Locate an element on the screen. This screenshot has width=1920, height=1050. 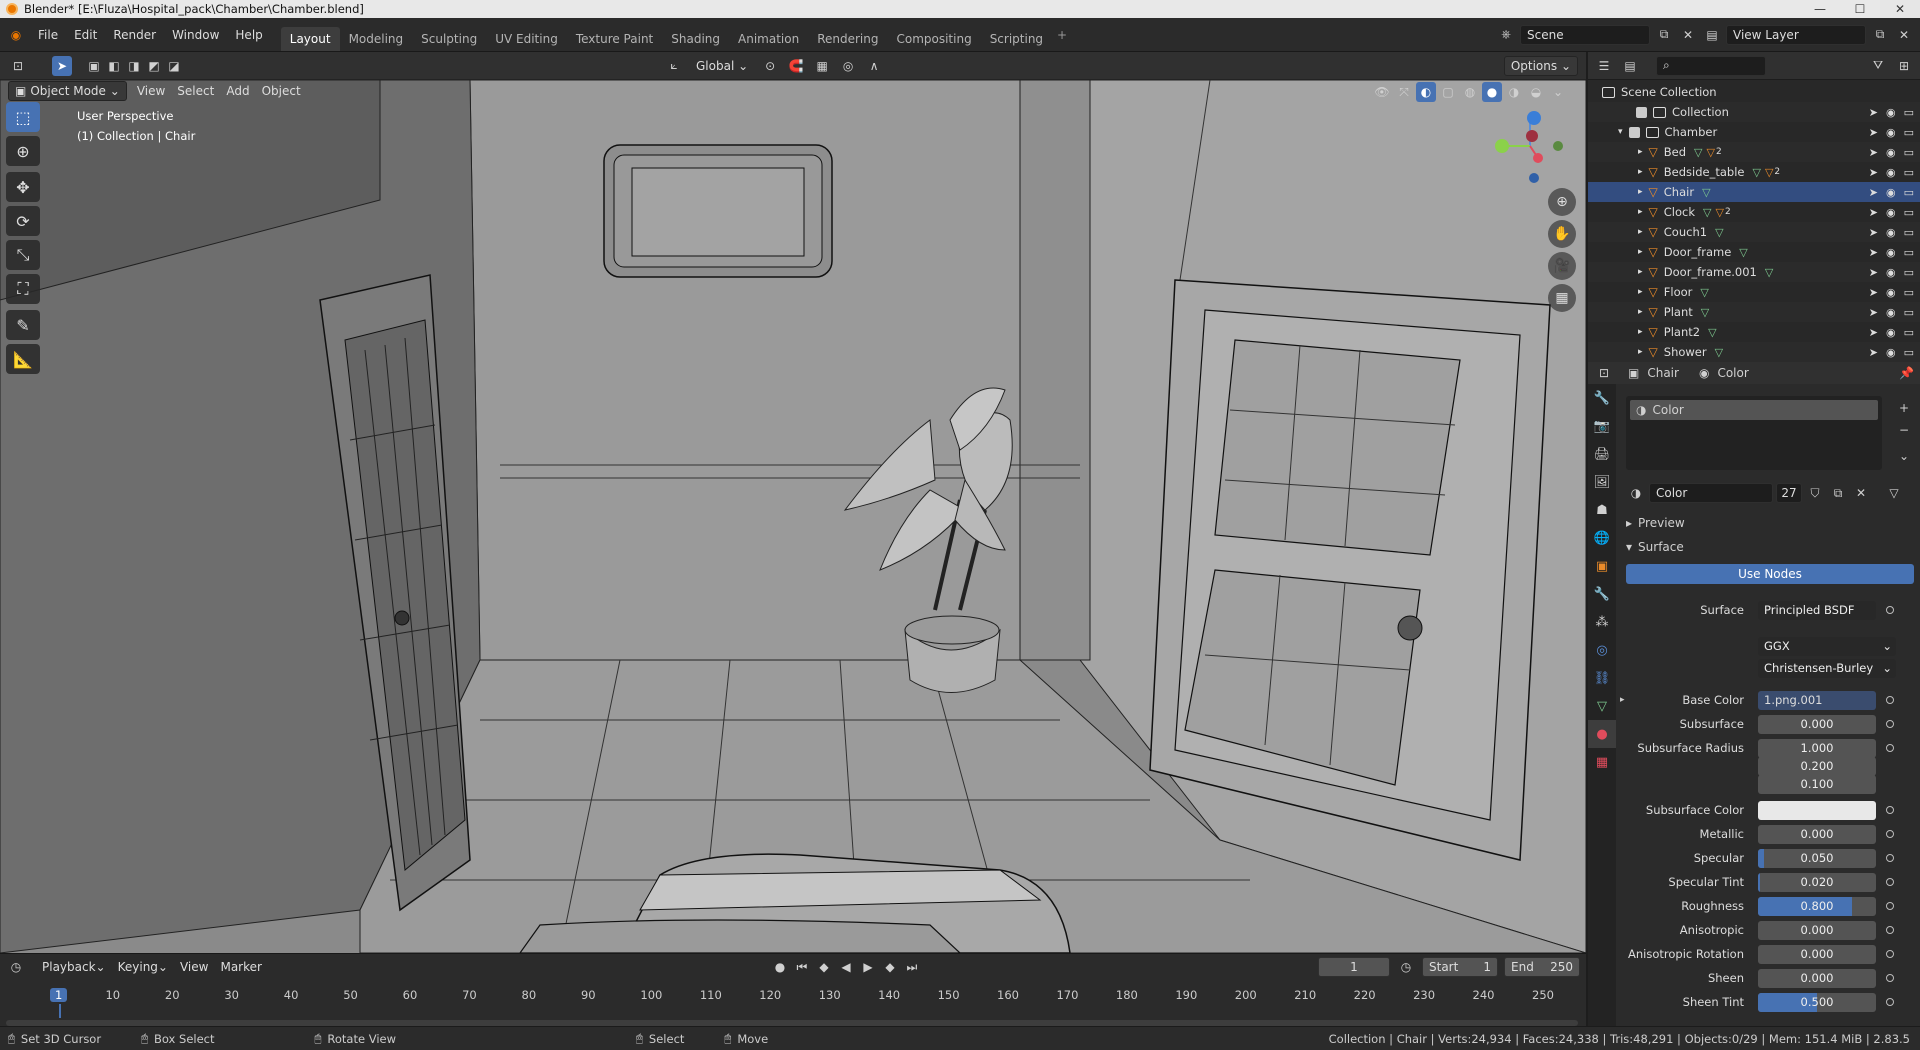
shading-options-icon: ⌄ is located at coordinates (1558, 92).